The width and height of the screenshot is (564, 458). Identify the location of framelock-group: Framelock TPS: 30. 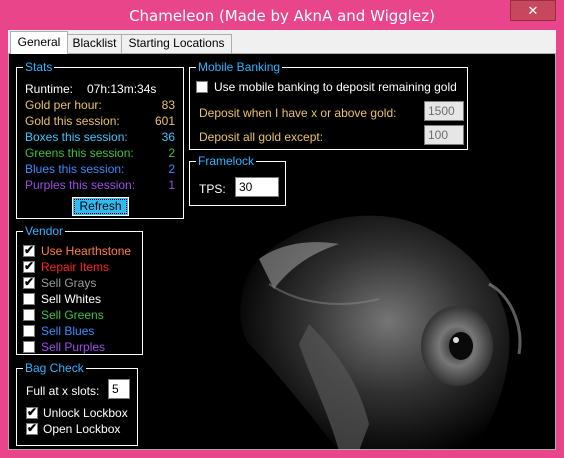
(237, 180).